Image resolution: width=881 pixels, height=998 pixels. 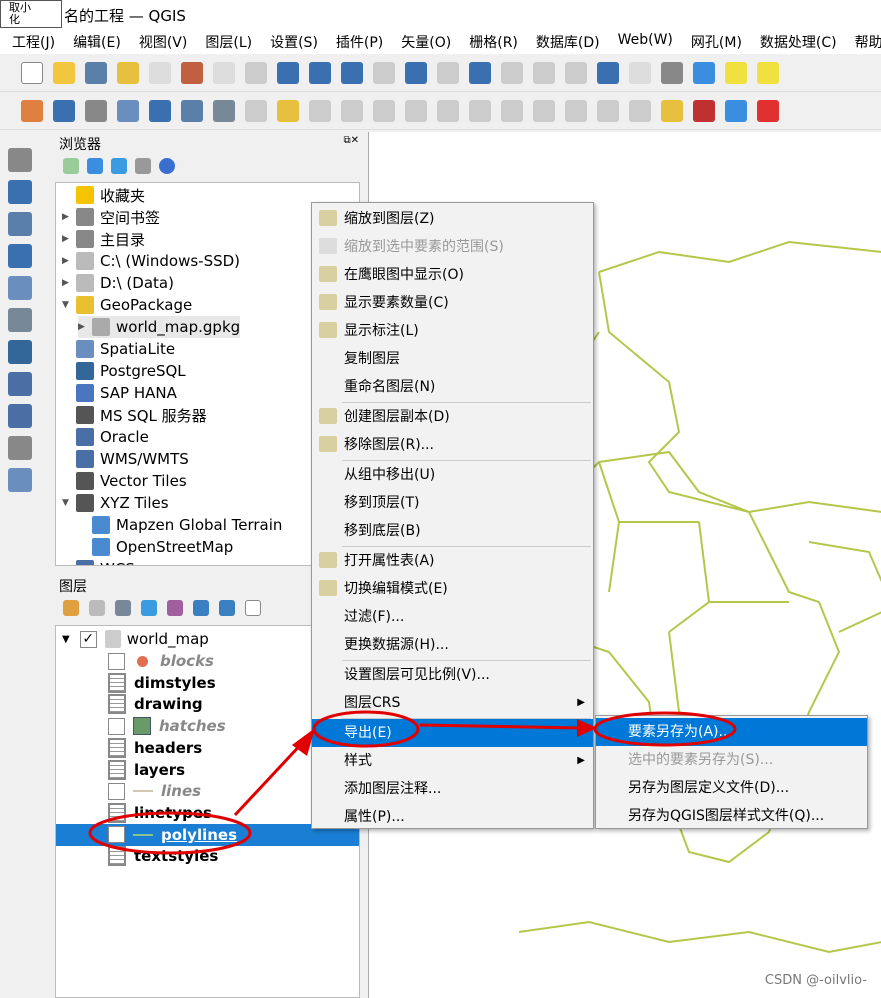 I want to click on layer-item: headers, so click(x=155, y=748).